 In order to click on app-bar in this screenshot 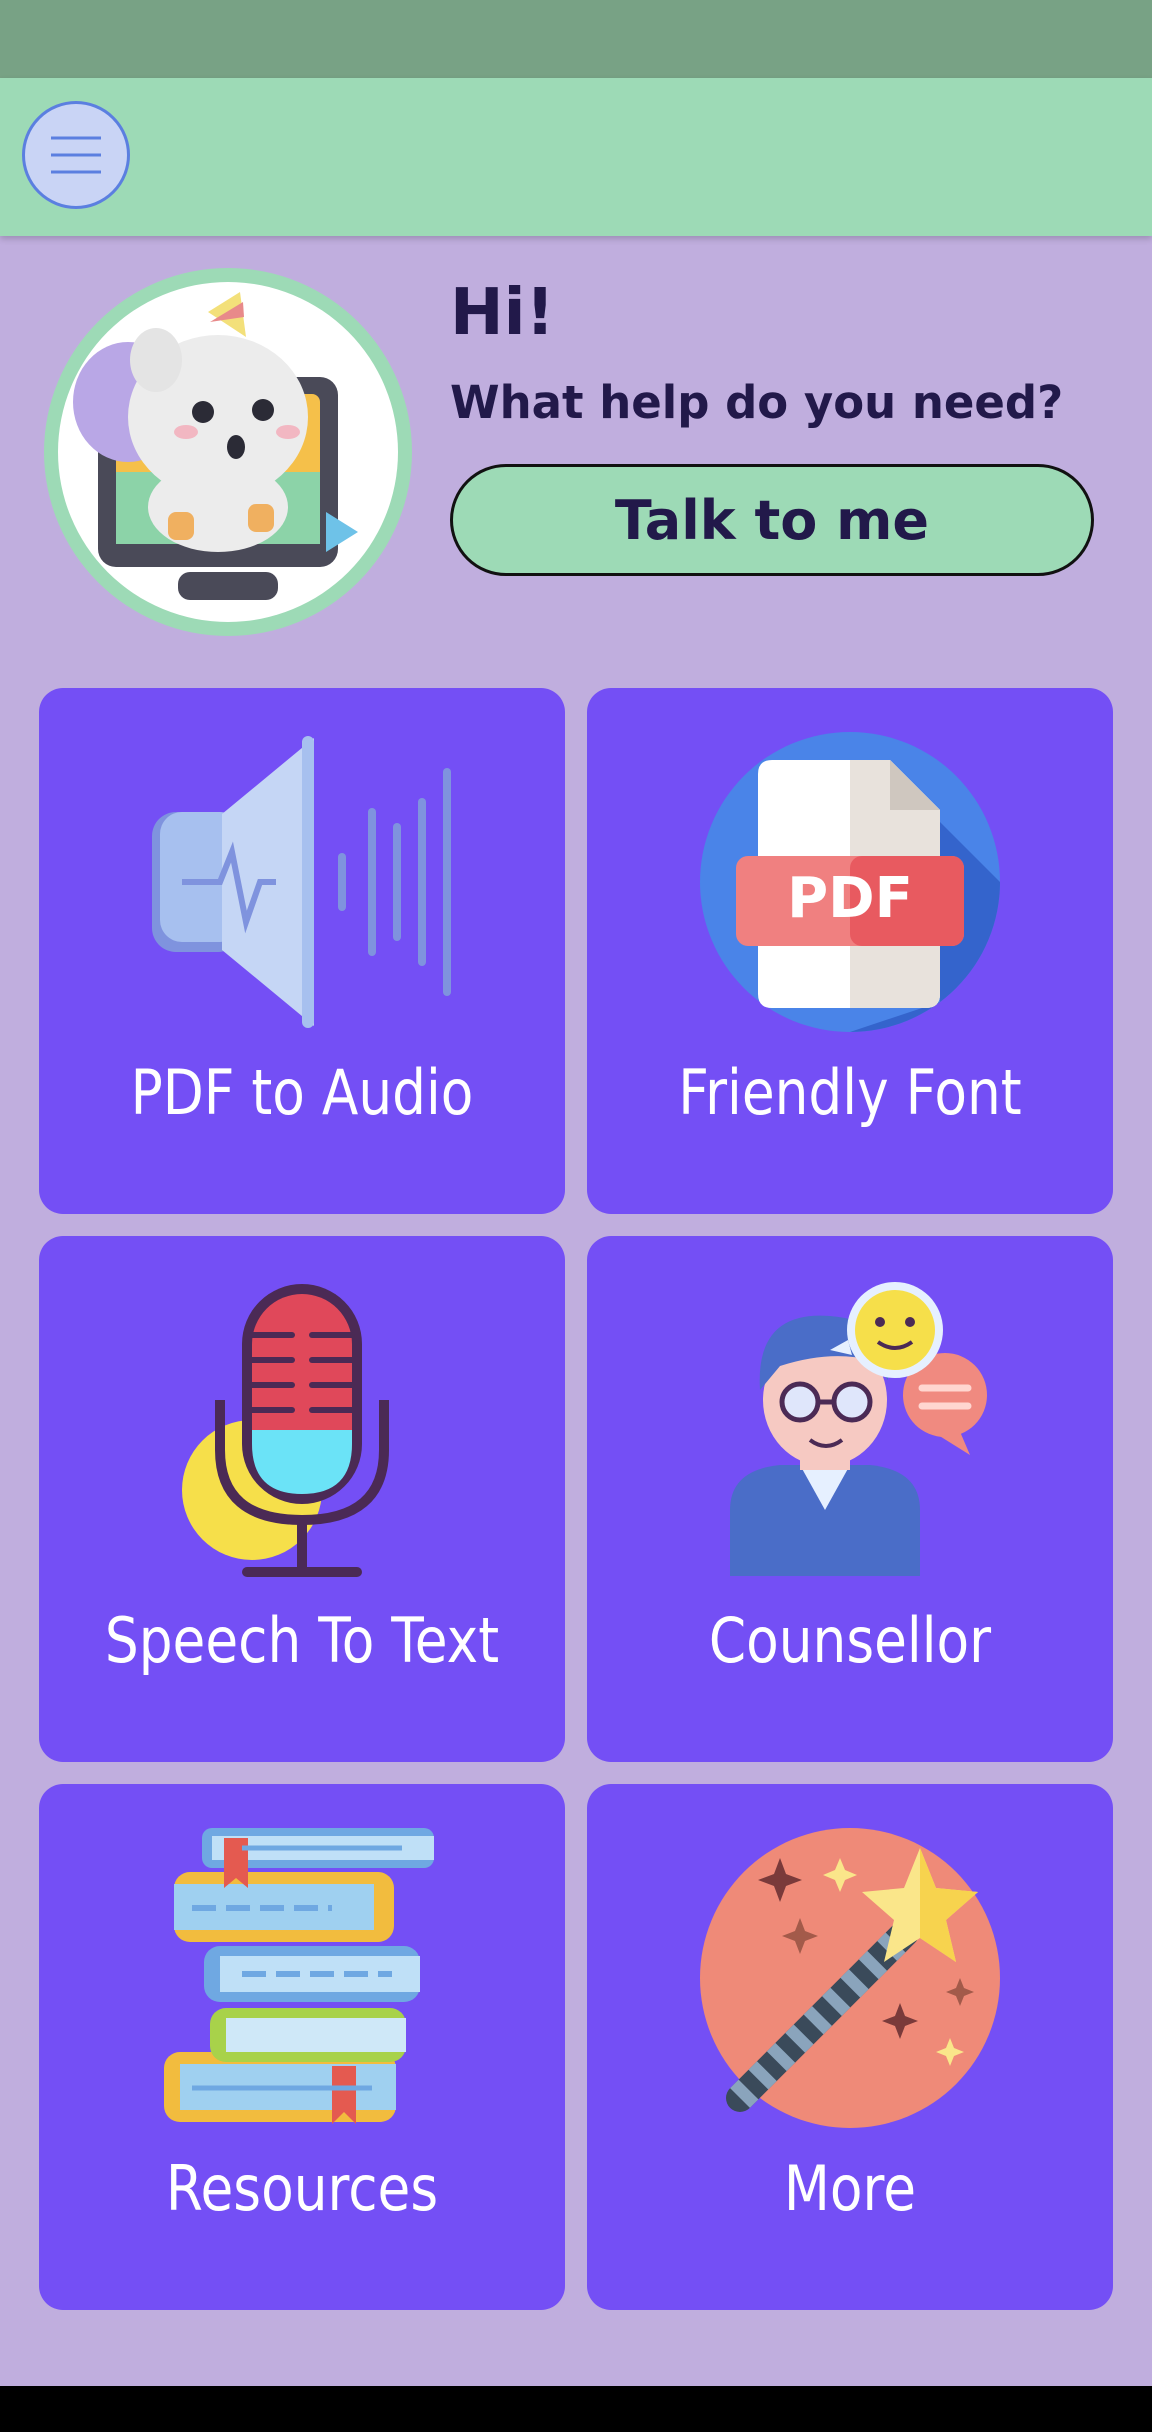, I will do `click(576, 157)`.